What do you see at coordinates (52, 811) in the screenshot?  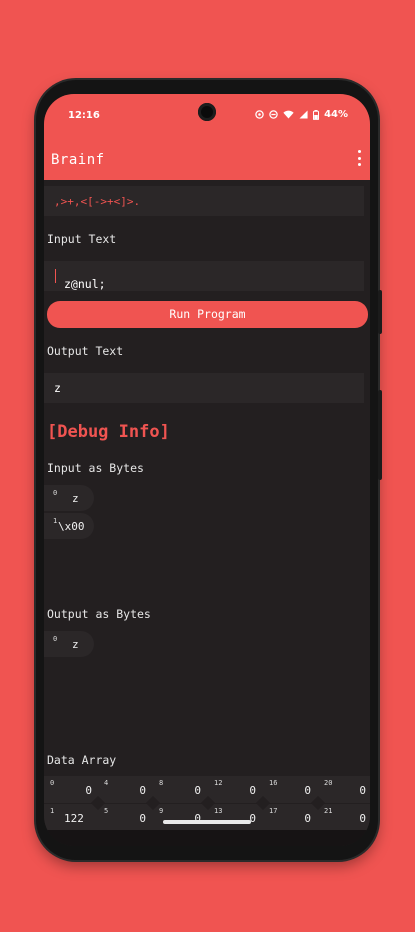 I see `cell-index: 1` at bounding box center [52, 811].